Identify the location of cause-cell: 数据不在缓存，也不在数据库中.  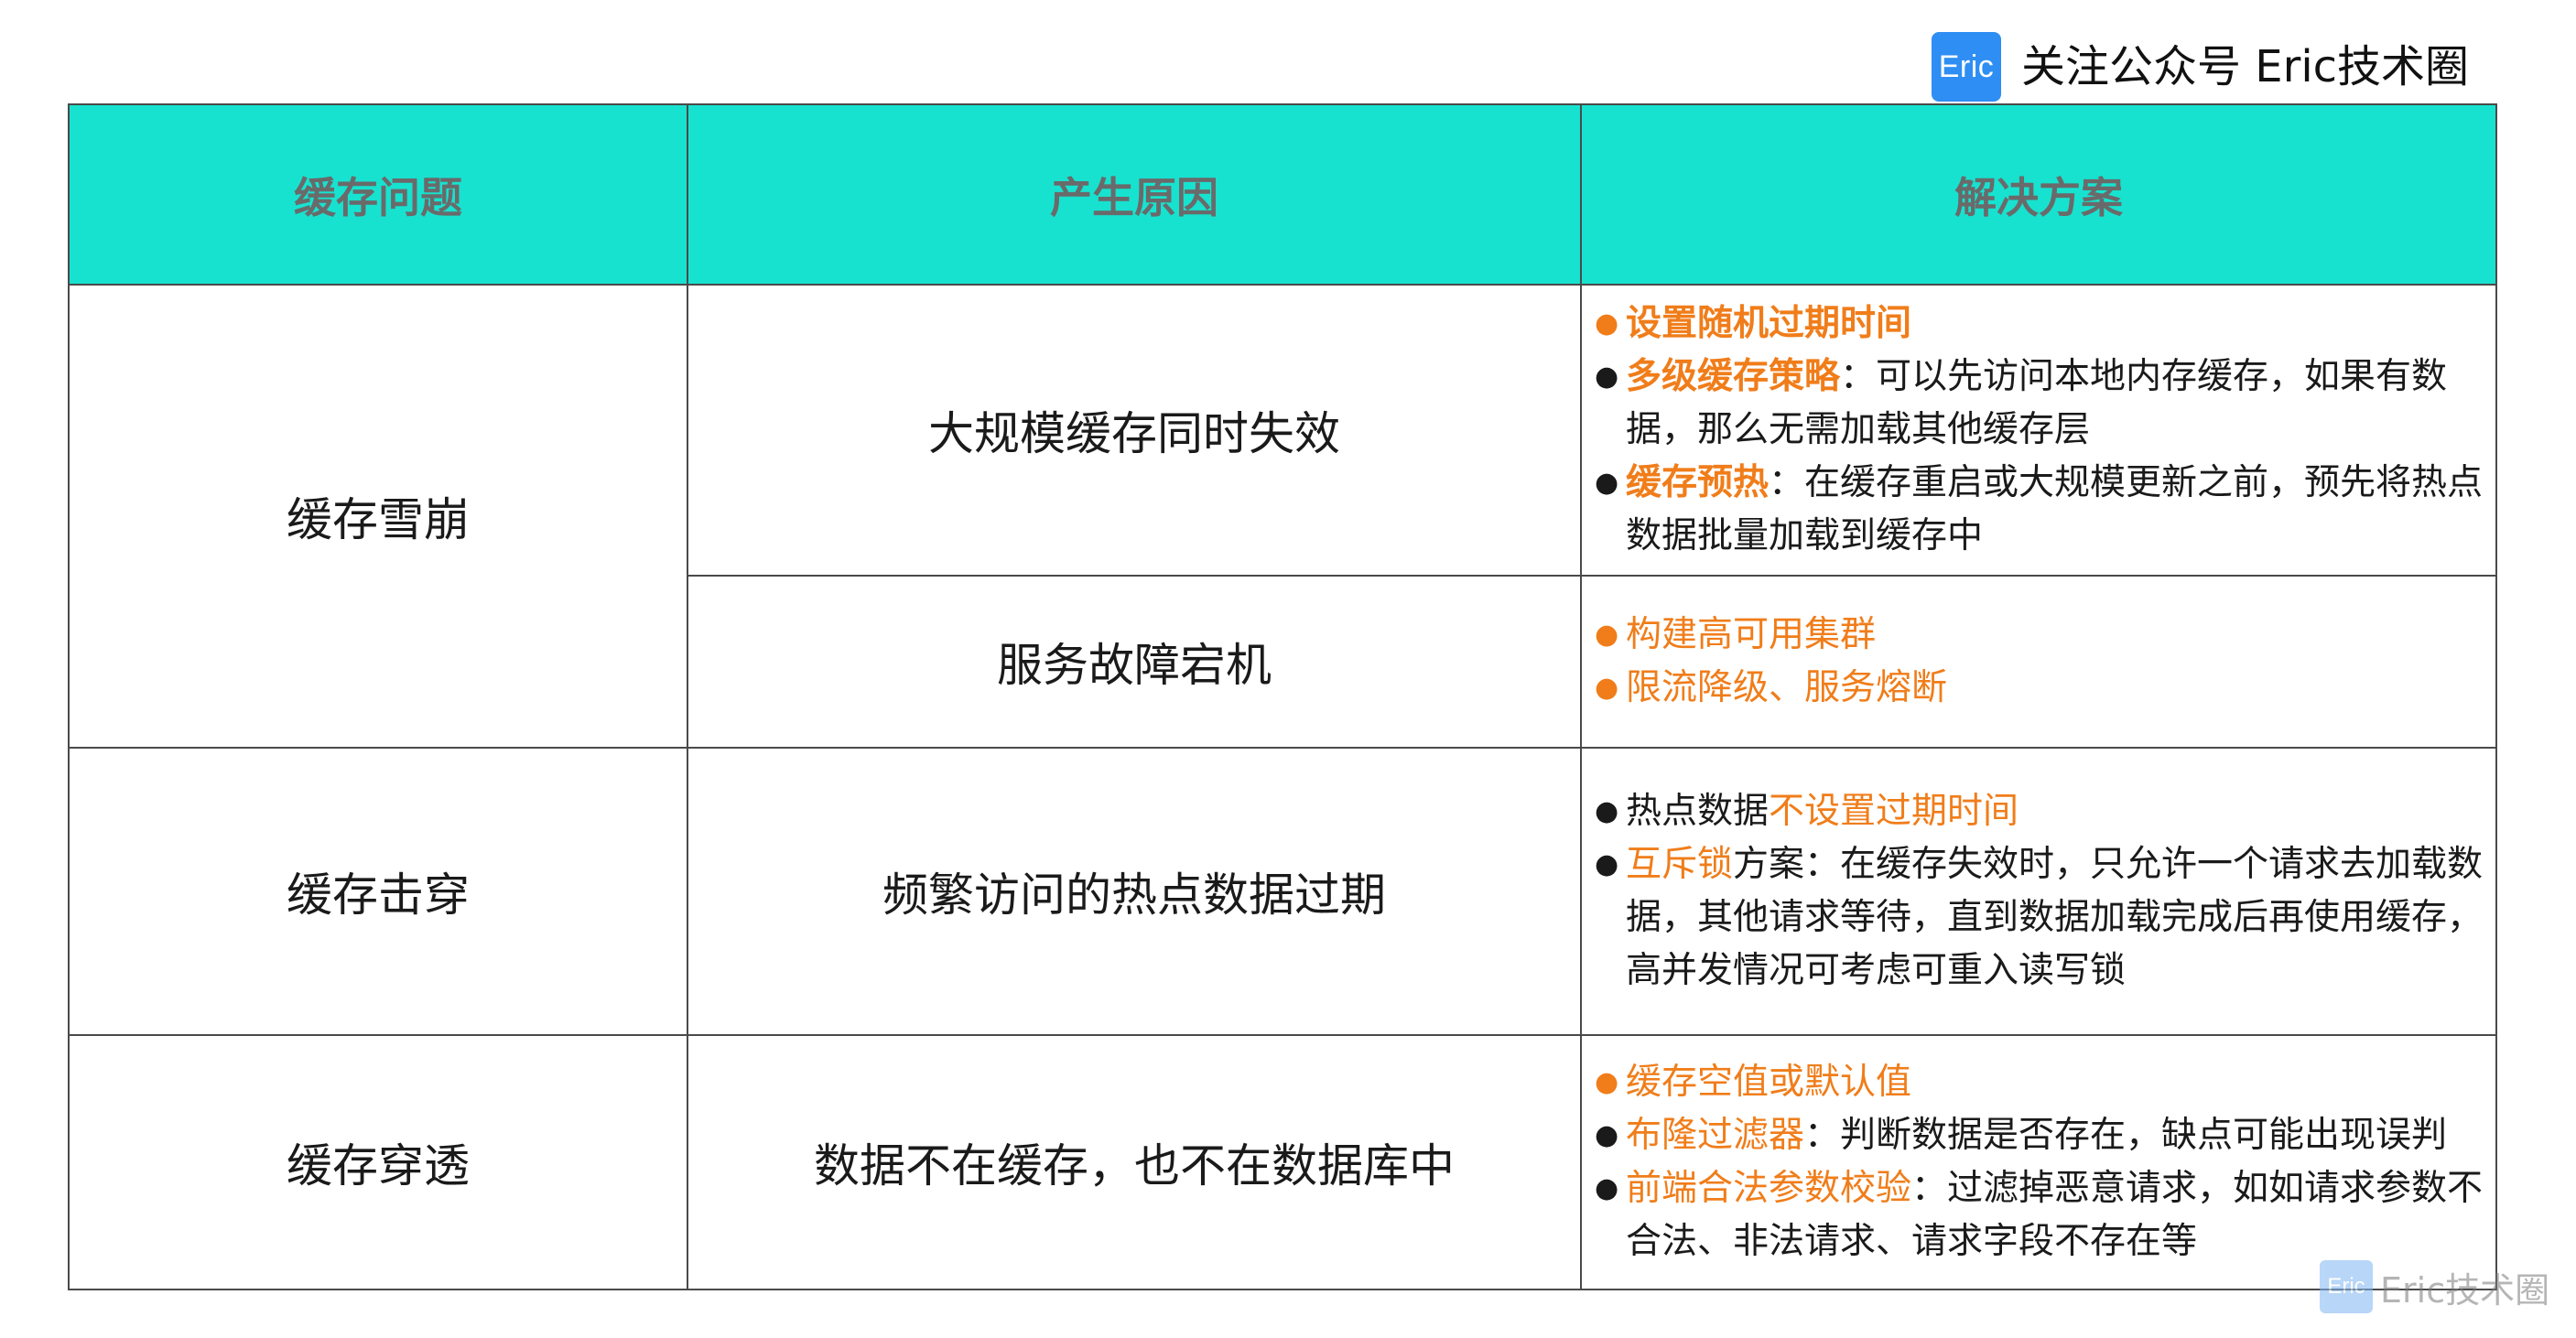
(1134, 1162).